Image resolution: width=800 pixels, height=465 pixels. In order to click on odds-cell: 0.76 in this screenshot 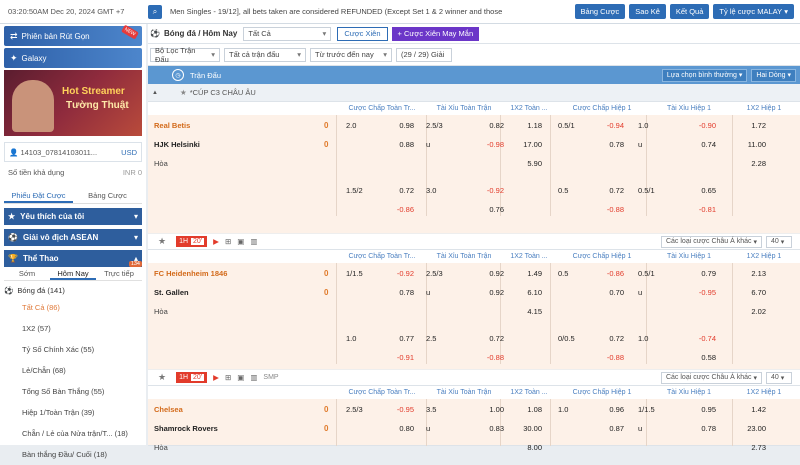, I will do `click(490, 209)`.